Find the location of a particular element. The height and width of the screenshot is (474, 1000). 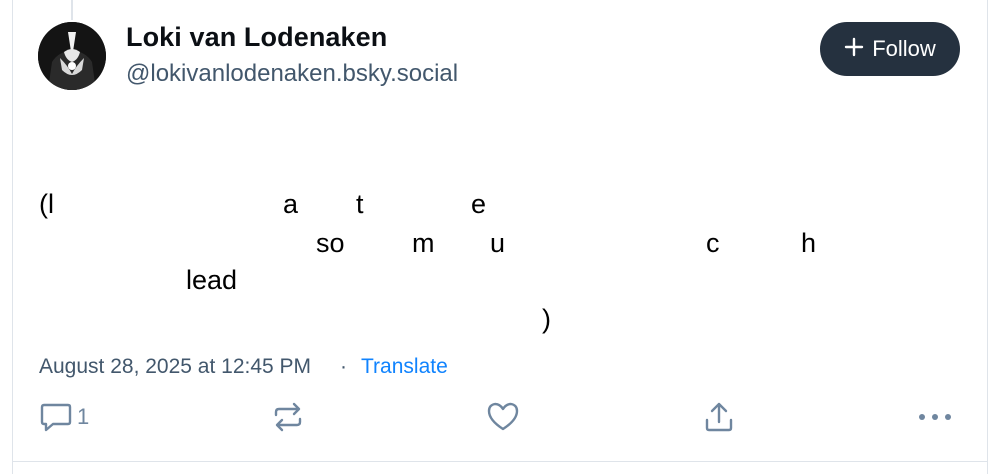

card-border-bottom is located at coordinates (500, 461).